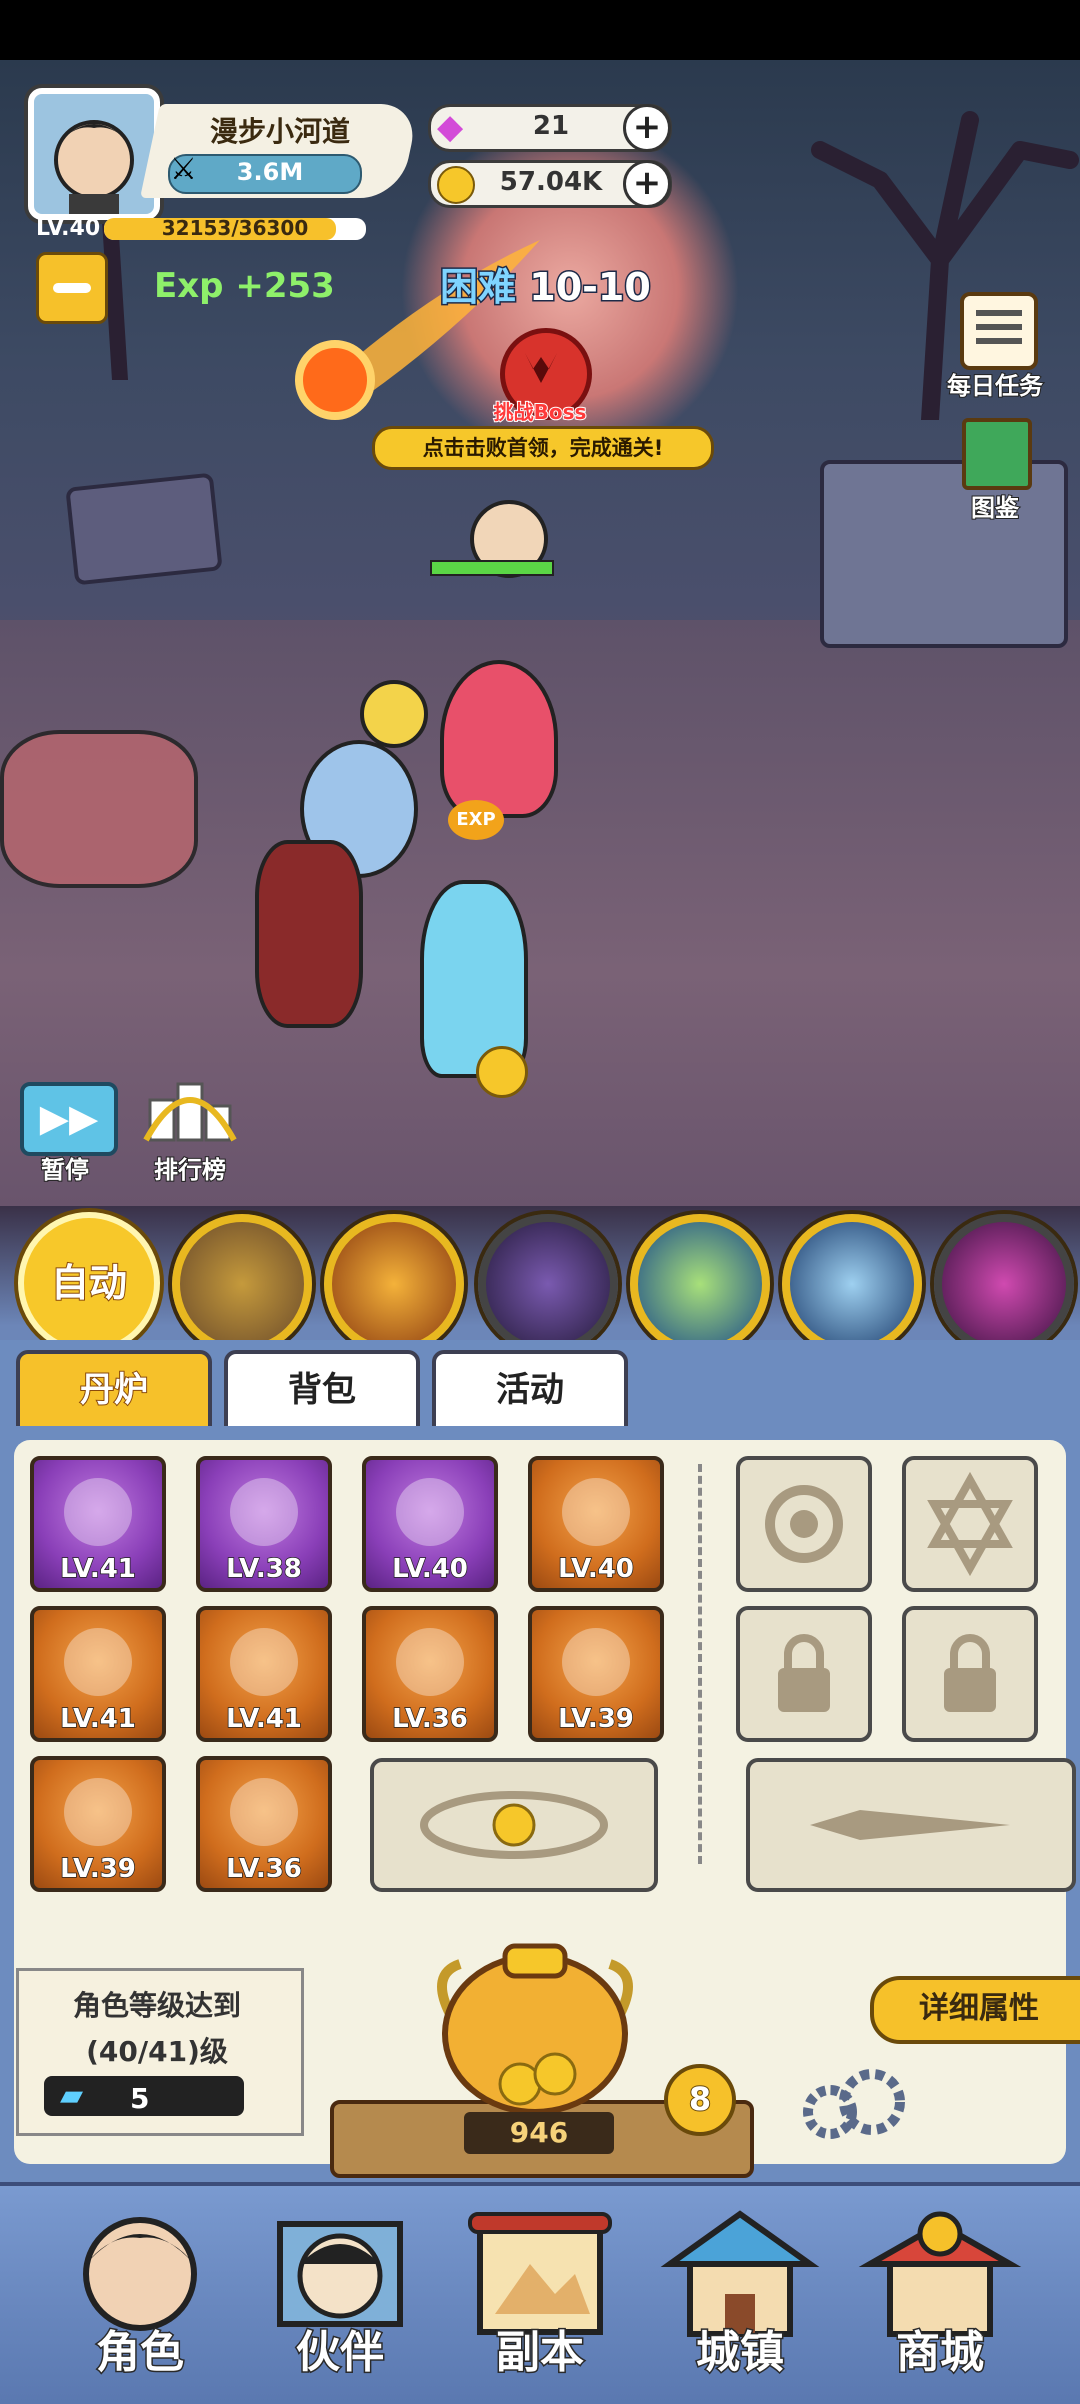 Image resolution: width=1080 pixels, height=2404 pixels. I want to click on tab-furnace: 丹炉, so click(114, 1390).